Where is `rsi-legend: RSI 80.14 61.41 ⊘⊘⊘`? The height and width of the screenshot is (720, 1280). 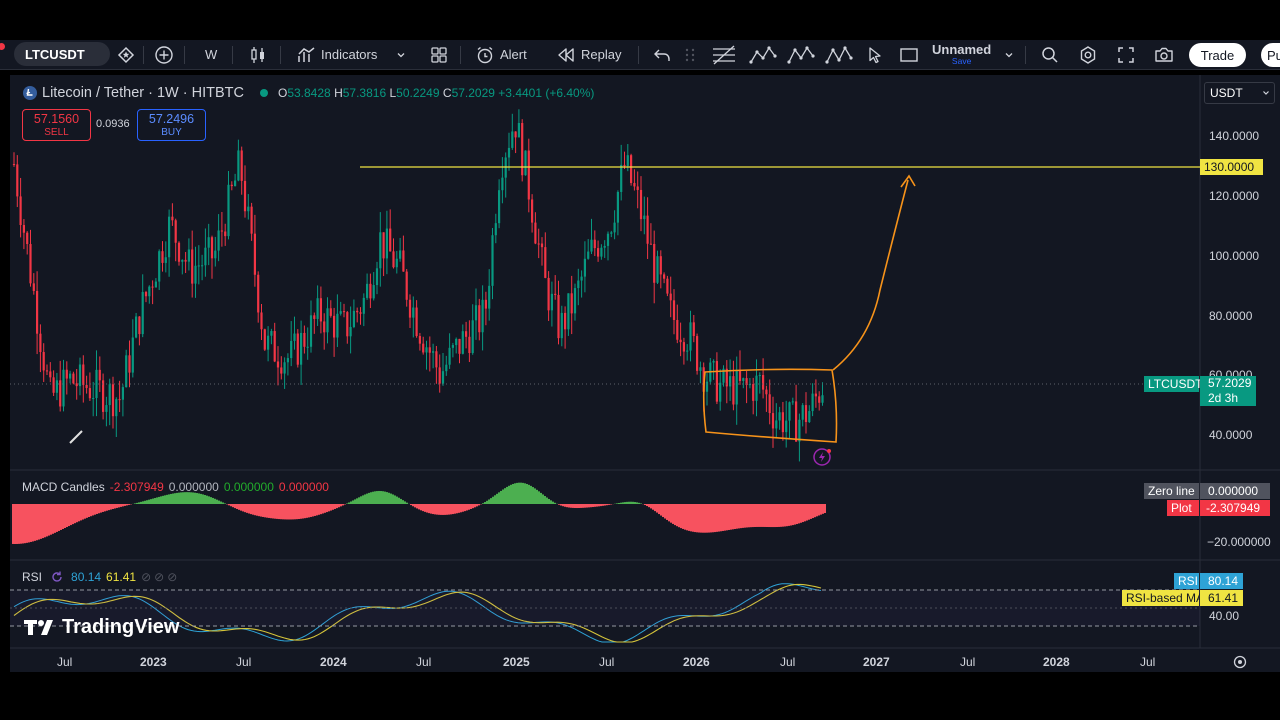 rsi-legend: RSI 80.14 61.41 ⊘⊘⊘ is located at coordinates (101, 577).